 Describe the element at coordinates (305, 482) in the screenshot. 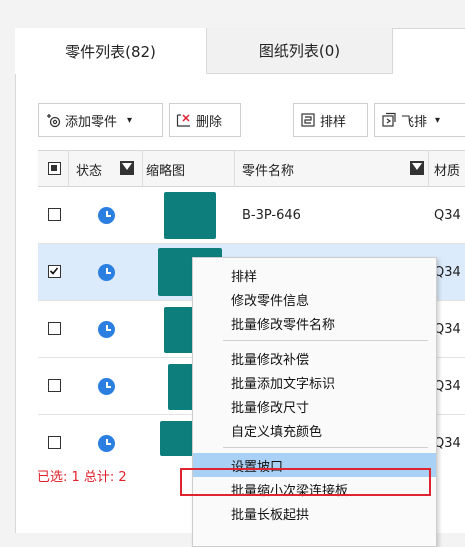

I see `highlight-annotation-box` at that location.